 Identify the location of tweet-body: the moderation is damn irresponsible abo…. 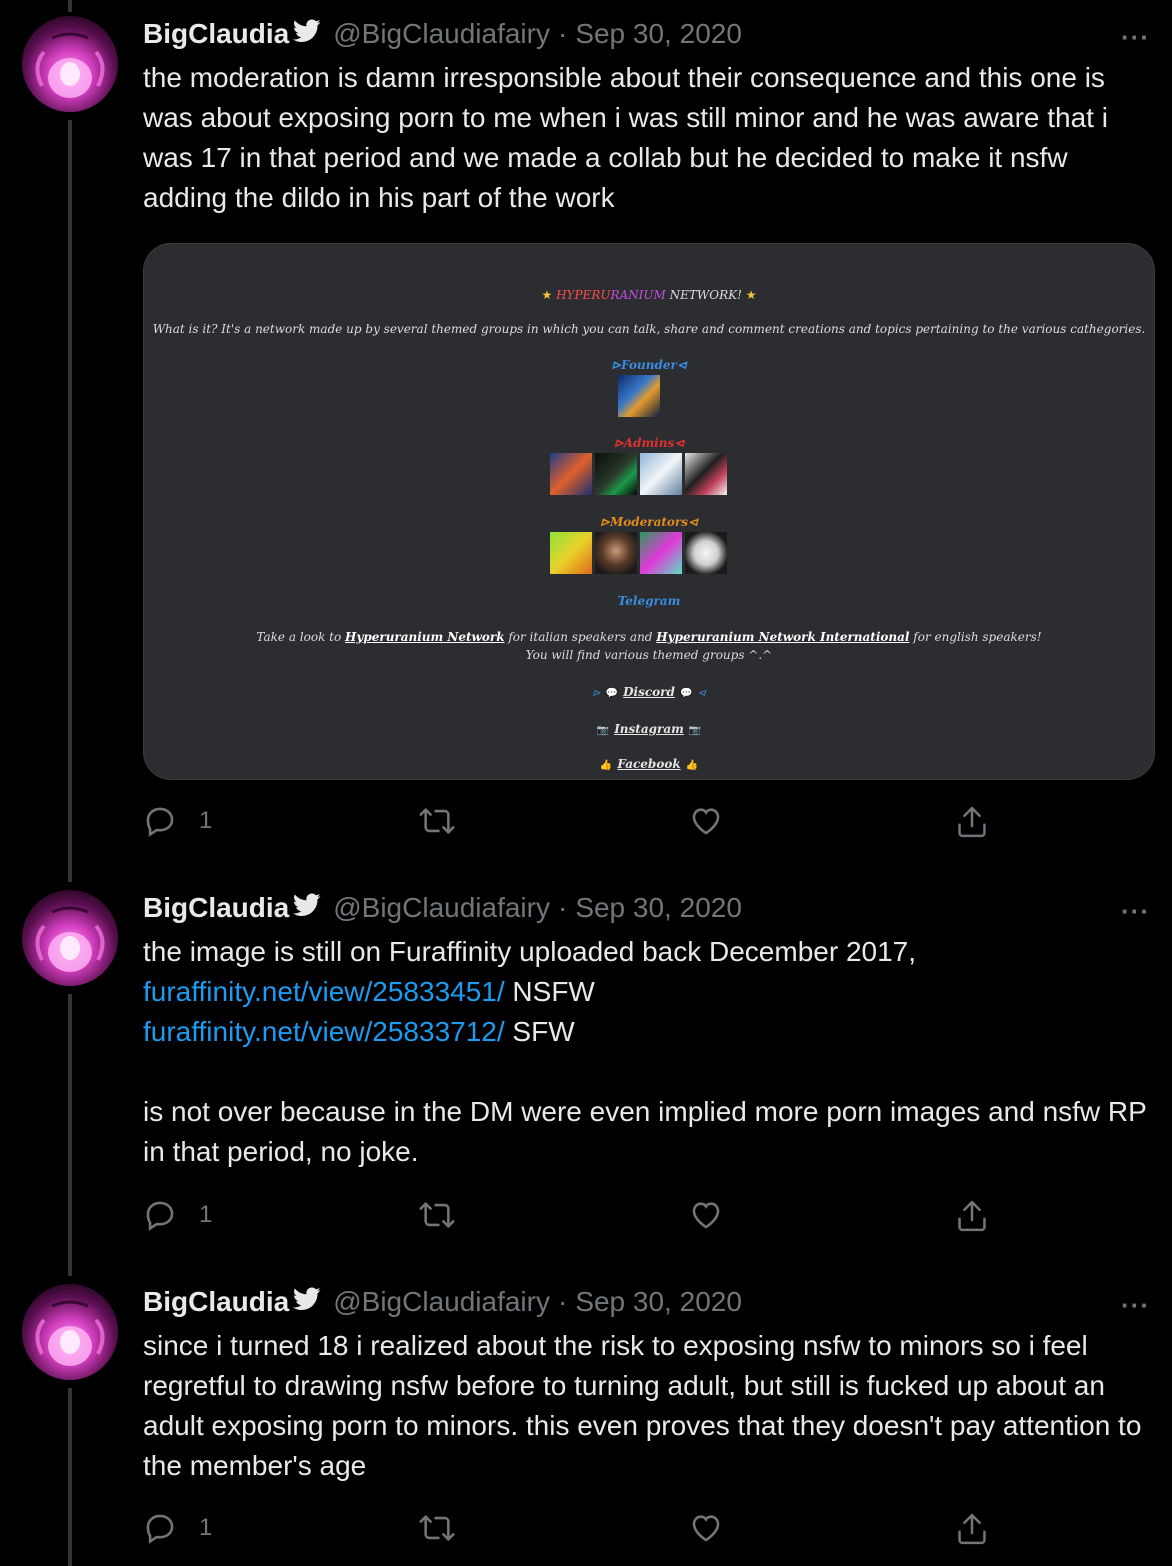
(625, 137).